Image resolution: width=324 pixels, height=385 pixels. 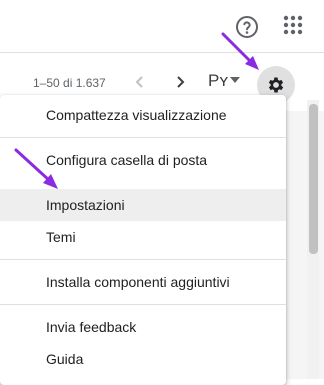 What do you see at coordinates (65, 359) in the screenshot?
I see `menu-item-label: Guida` at bounding box center [65, 359].